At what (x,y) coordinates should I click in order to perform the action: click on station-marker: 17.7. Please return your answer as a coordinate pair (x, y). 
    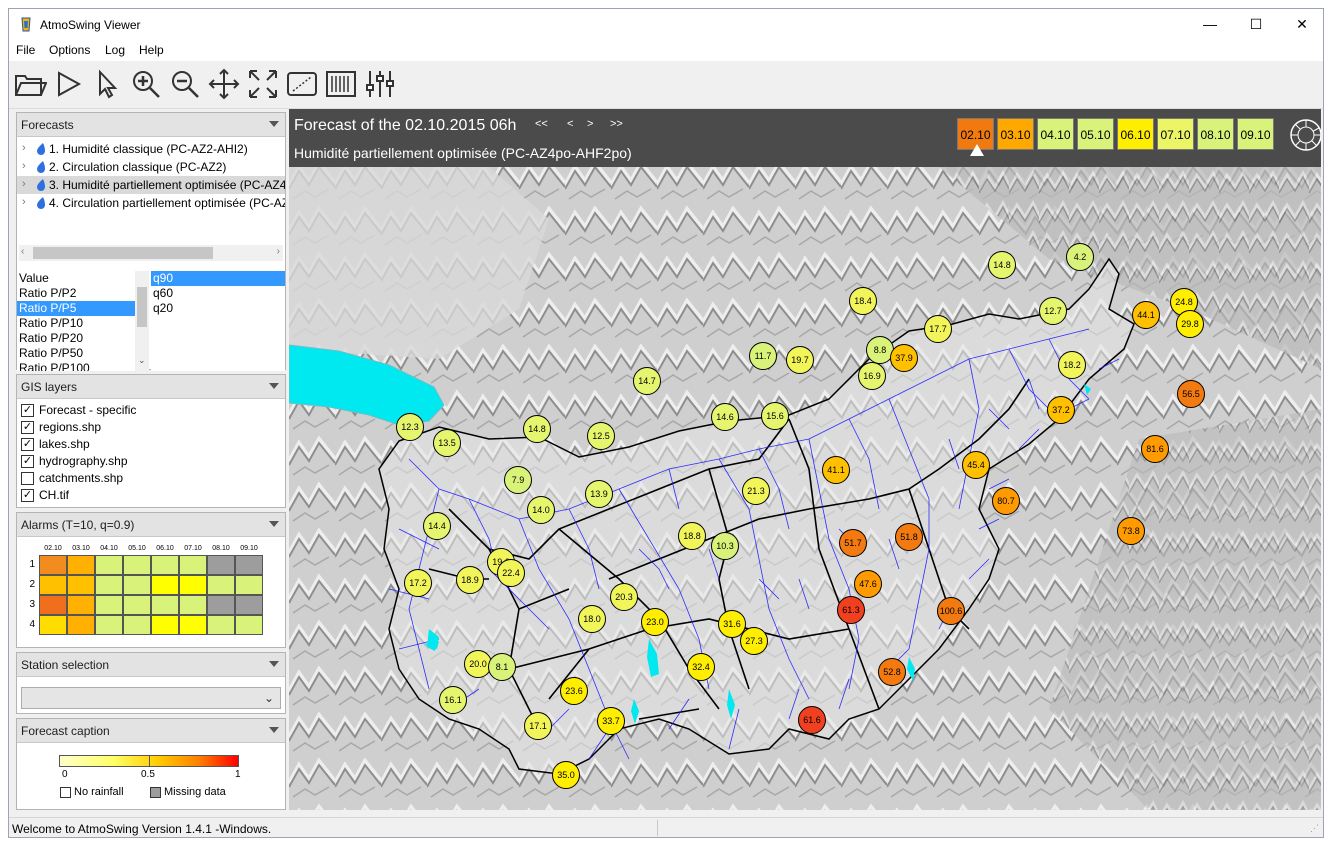
    Looking at the image, I should click on (938, 329).